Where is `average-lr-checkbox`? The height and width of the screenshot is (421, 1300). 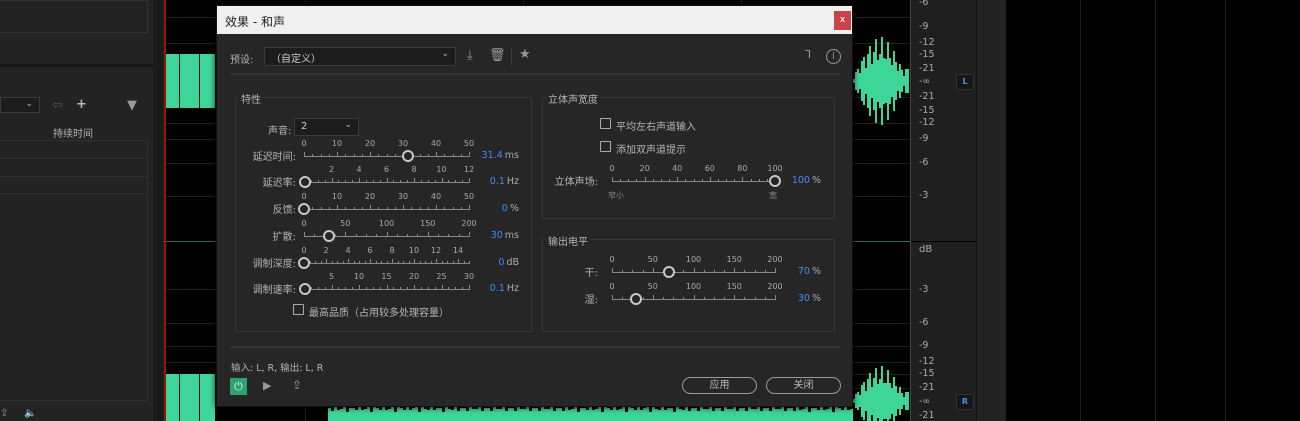 average-lr-checkbox is located at coordinates (605, 123).